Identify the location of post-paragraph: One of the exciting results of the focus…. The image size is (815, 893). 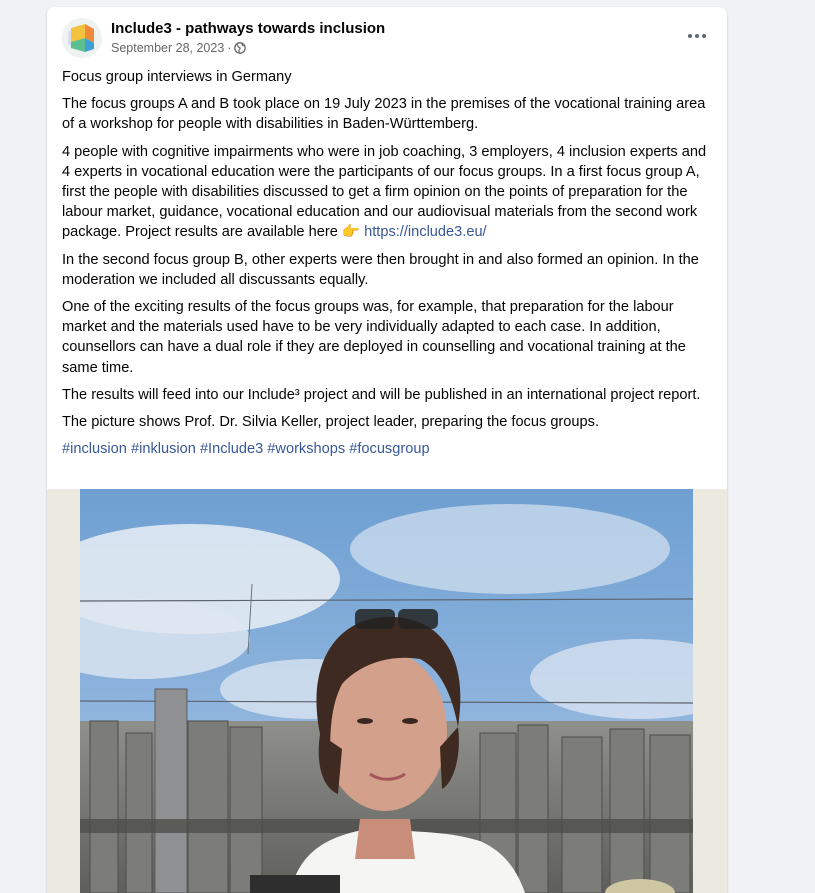
(374, 337).